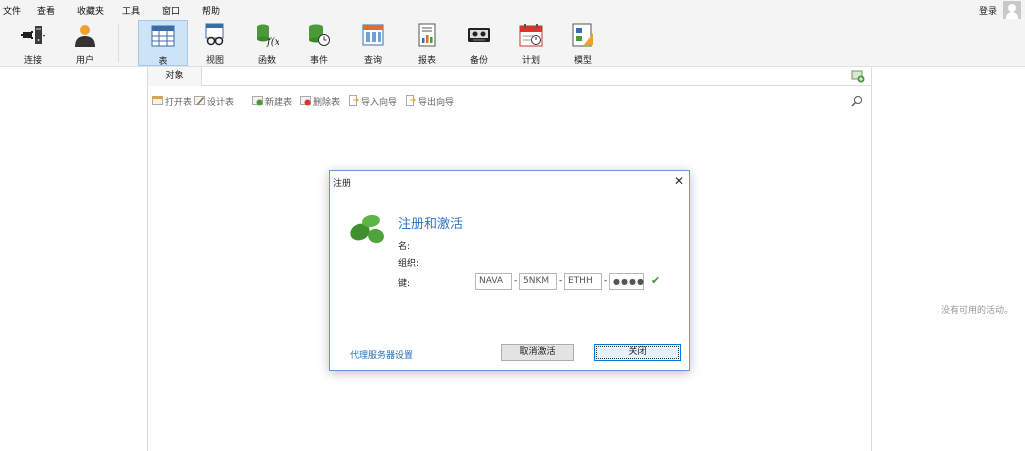 Image resolution: width=1025 pixels, height=451 pixels. Describe the element at coordinates (411, 100) in the screenshot. I see `export-wizard-icon` at that location.